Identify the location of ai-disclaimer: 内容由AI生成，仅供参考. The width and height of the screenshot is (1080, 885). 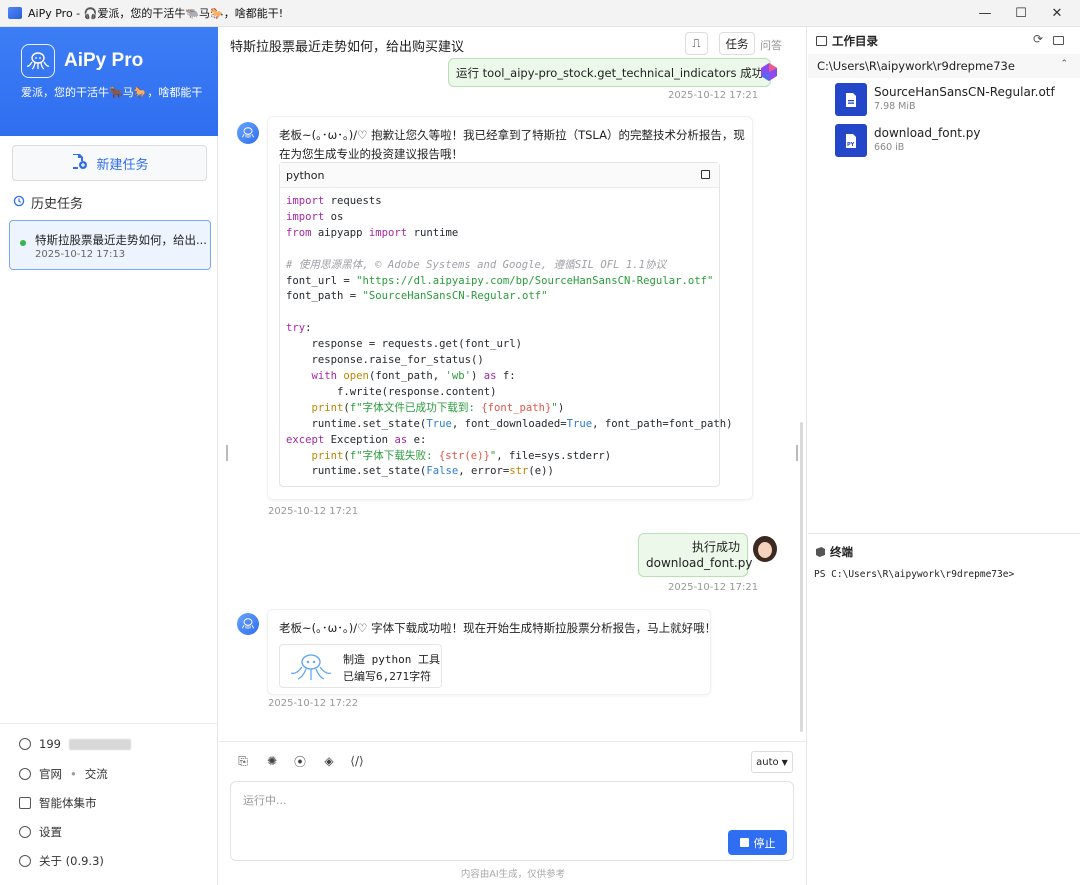
(513, 874).